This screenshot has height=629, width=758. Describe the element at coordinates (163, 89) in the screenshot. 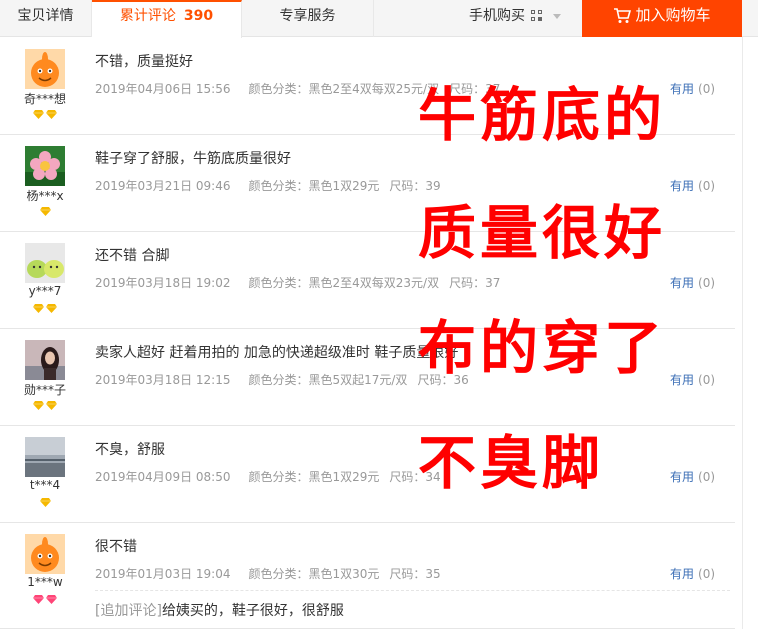

I see `review-date: 2019年04月06日 15:56` at that location.